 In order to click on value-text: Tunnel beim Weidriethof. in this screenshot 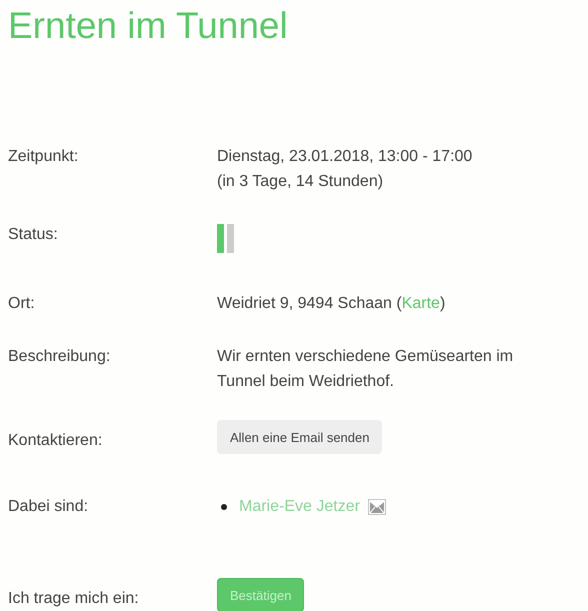, I will do `click(306, 382)`.